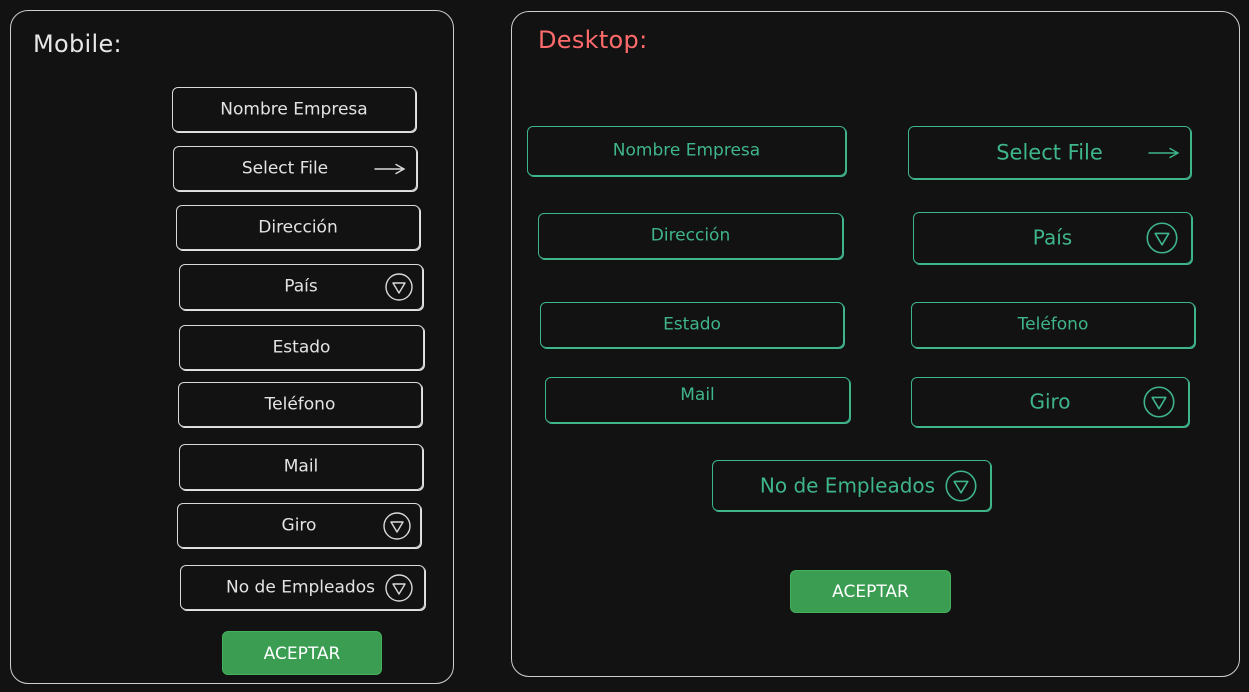 This screenshot has width=1249, height=692. What do you see at coordinates (295, 168) in the screenshot?
I see `mobile-select-file-button: Select File` at bounding box center [295, 168].